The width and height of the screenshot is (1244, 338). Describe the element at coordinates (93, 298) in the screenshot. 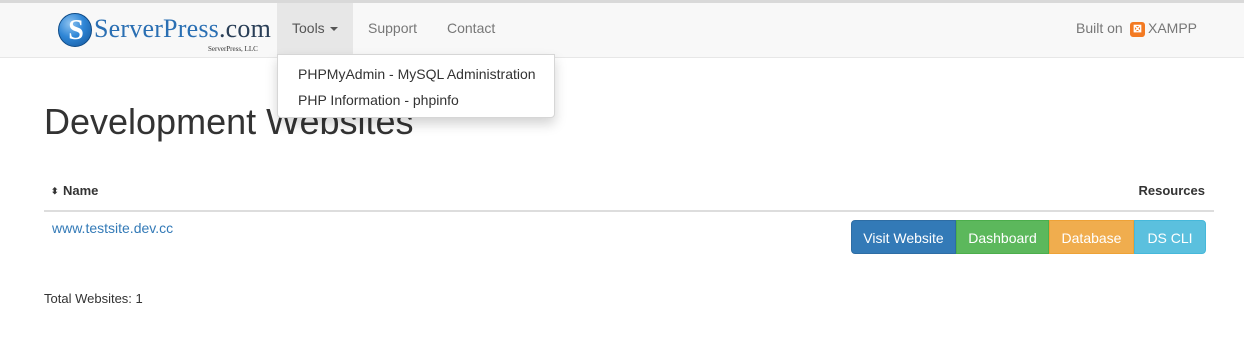

I see `total-websites: Total Websites: 1` at that location.